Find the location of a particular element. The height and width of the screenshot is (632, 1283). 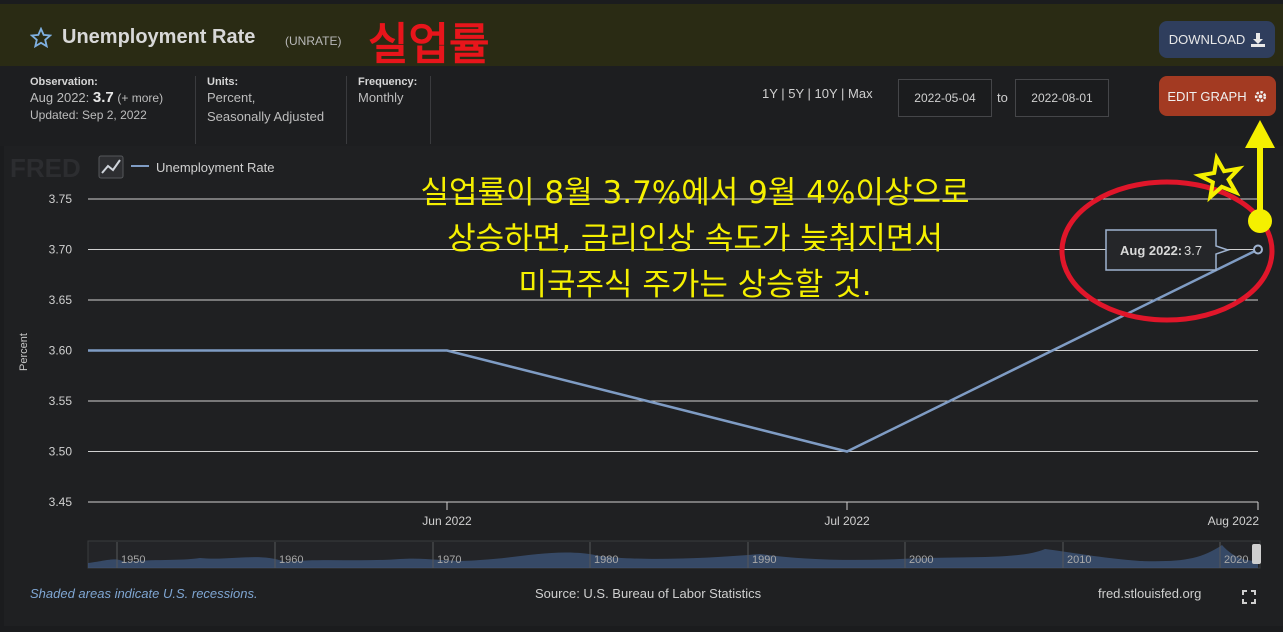

navigator-year-label: 2010 is located at coordinates (1079, 560).